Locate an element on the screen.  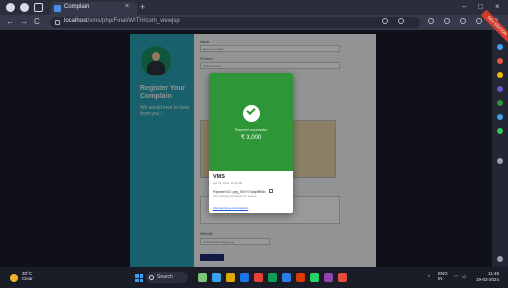
sidebar-drop-icon is located at coordinates (500, 131).